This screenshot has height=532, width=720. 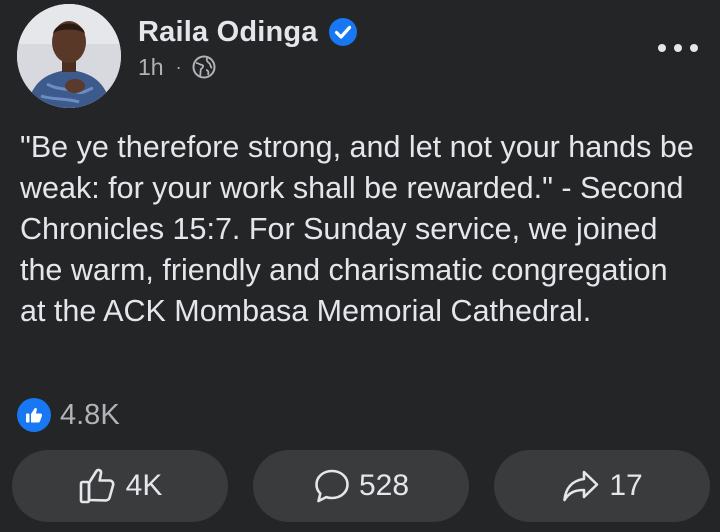 What do you see at coordinates (120, 486) in the screenshot?
I see `like-button: 4K` at bounding box center [120, 486].